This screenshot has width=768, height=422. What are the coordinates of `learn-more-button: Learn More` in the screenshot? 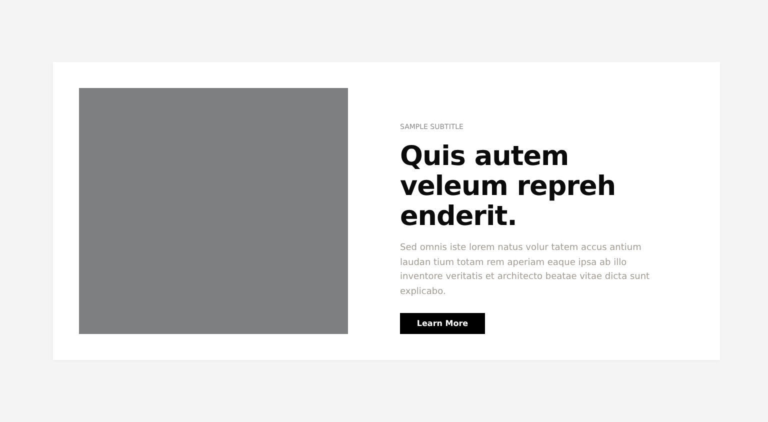 It's located at (442, 323).